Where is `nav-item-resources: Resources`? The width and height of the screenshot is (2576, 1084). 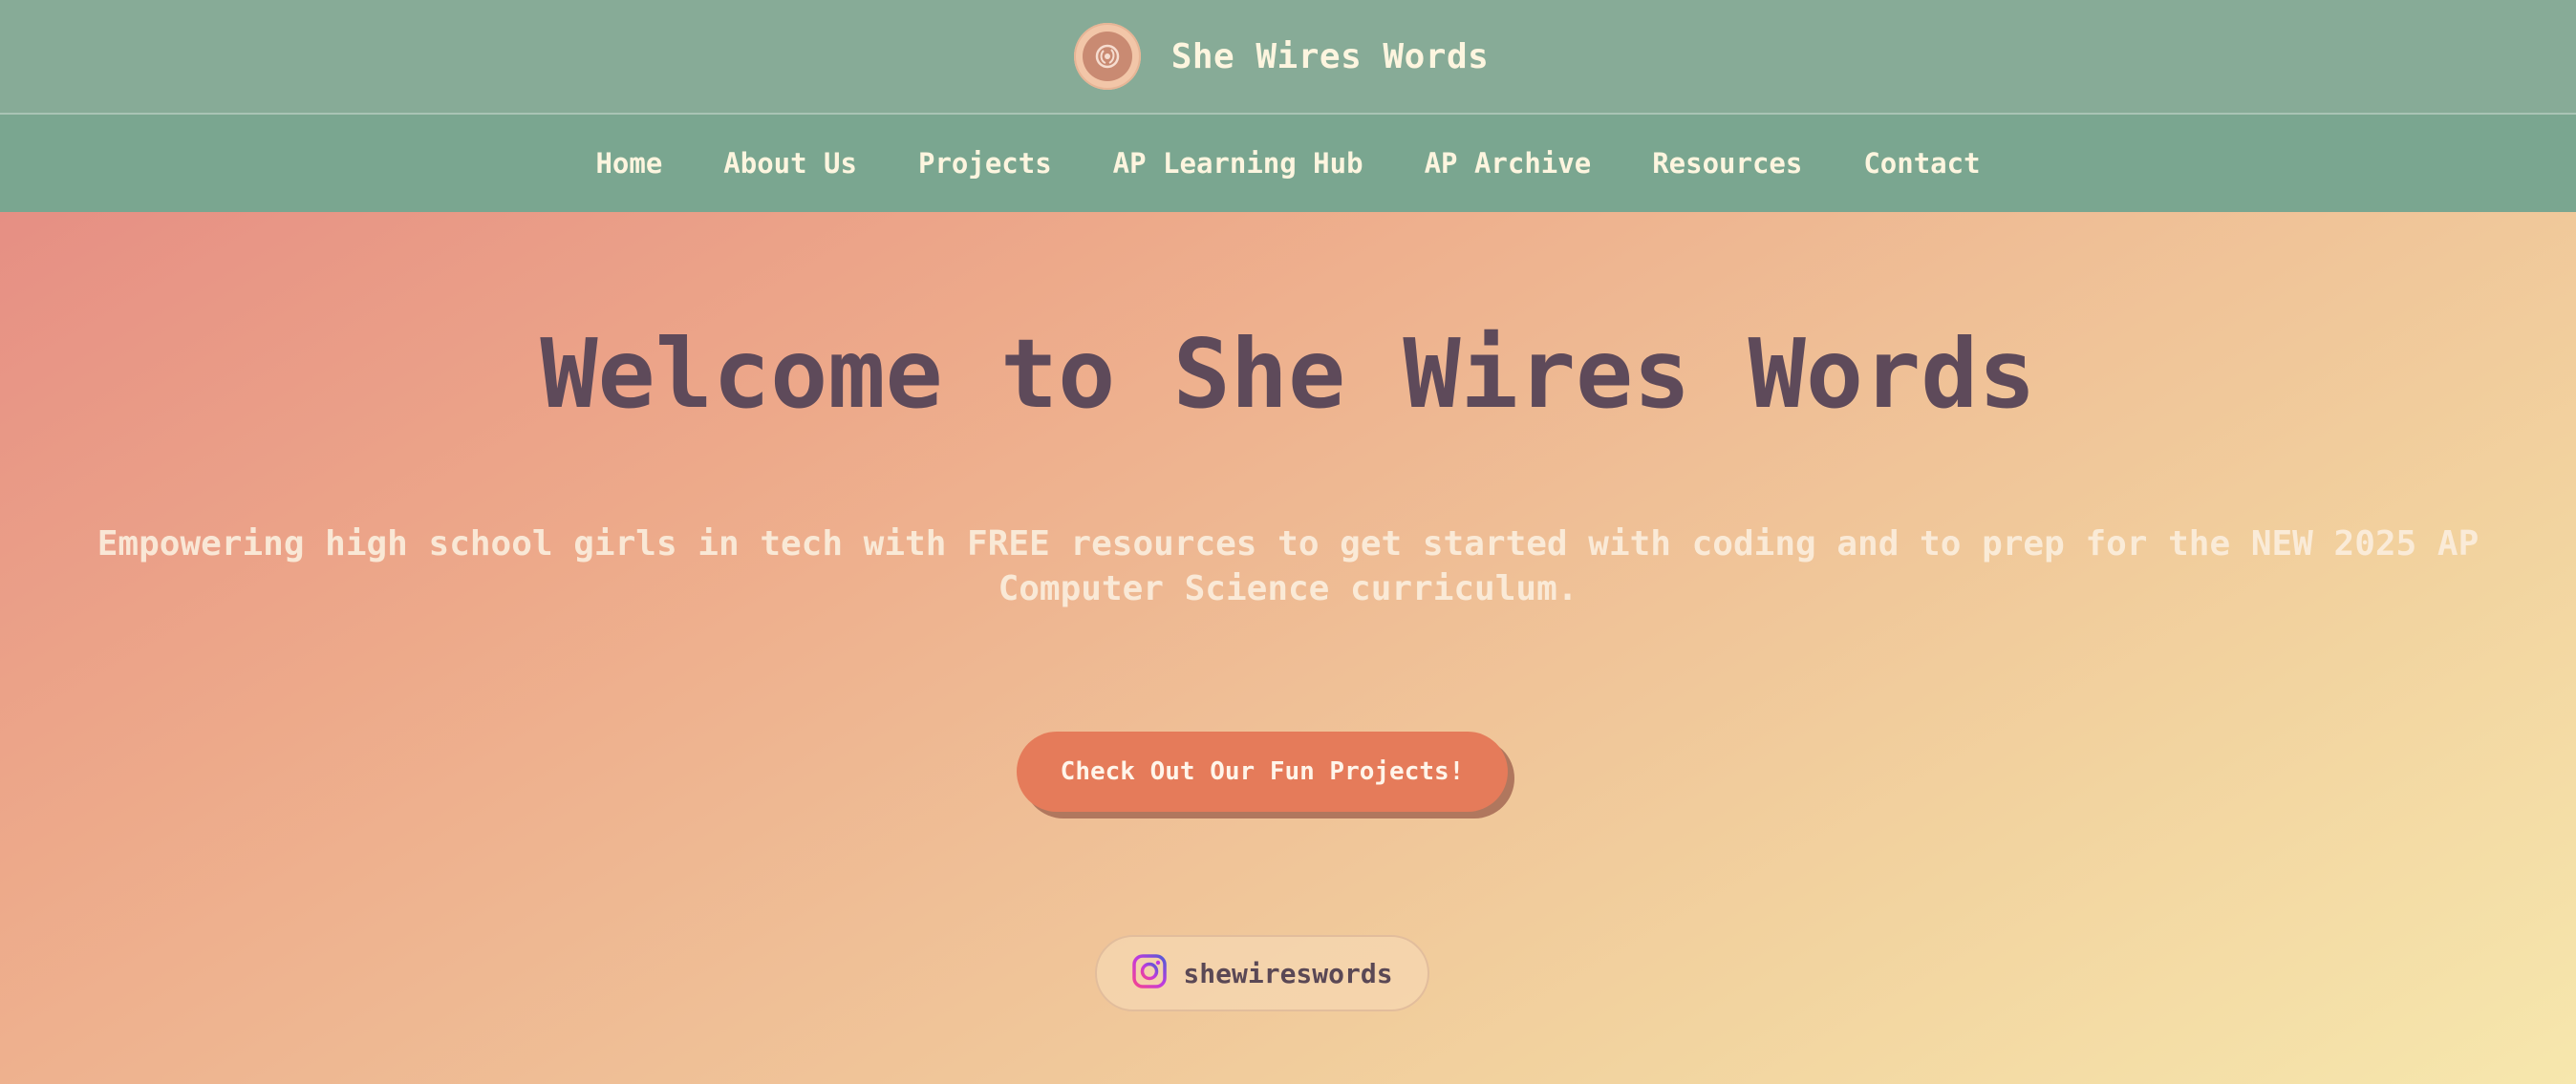 nav-item-resources: Resources is located at coordinates (1727, 163).